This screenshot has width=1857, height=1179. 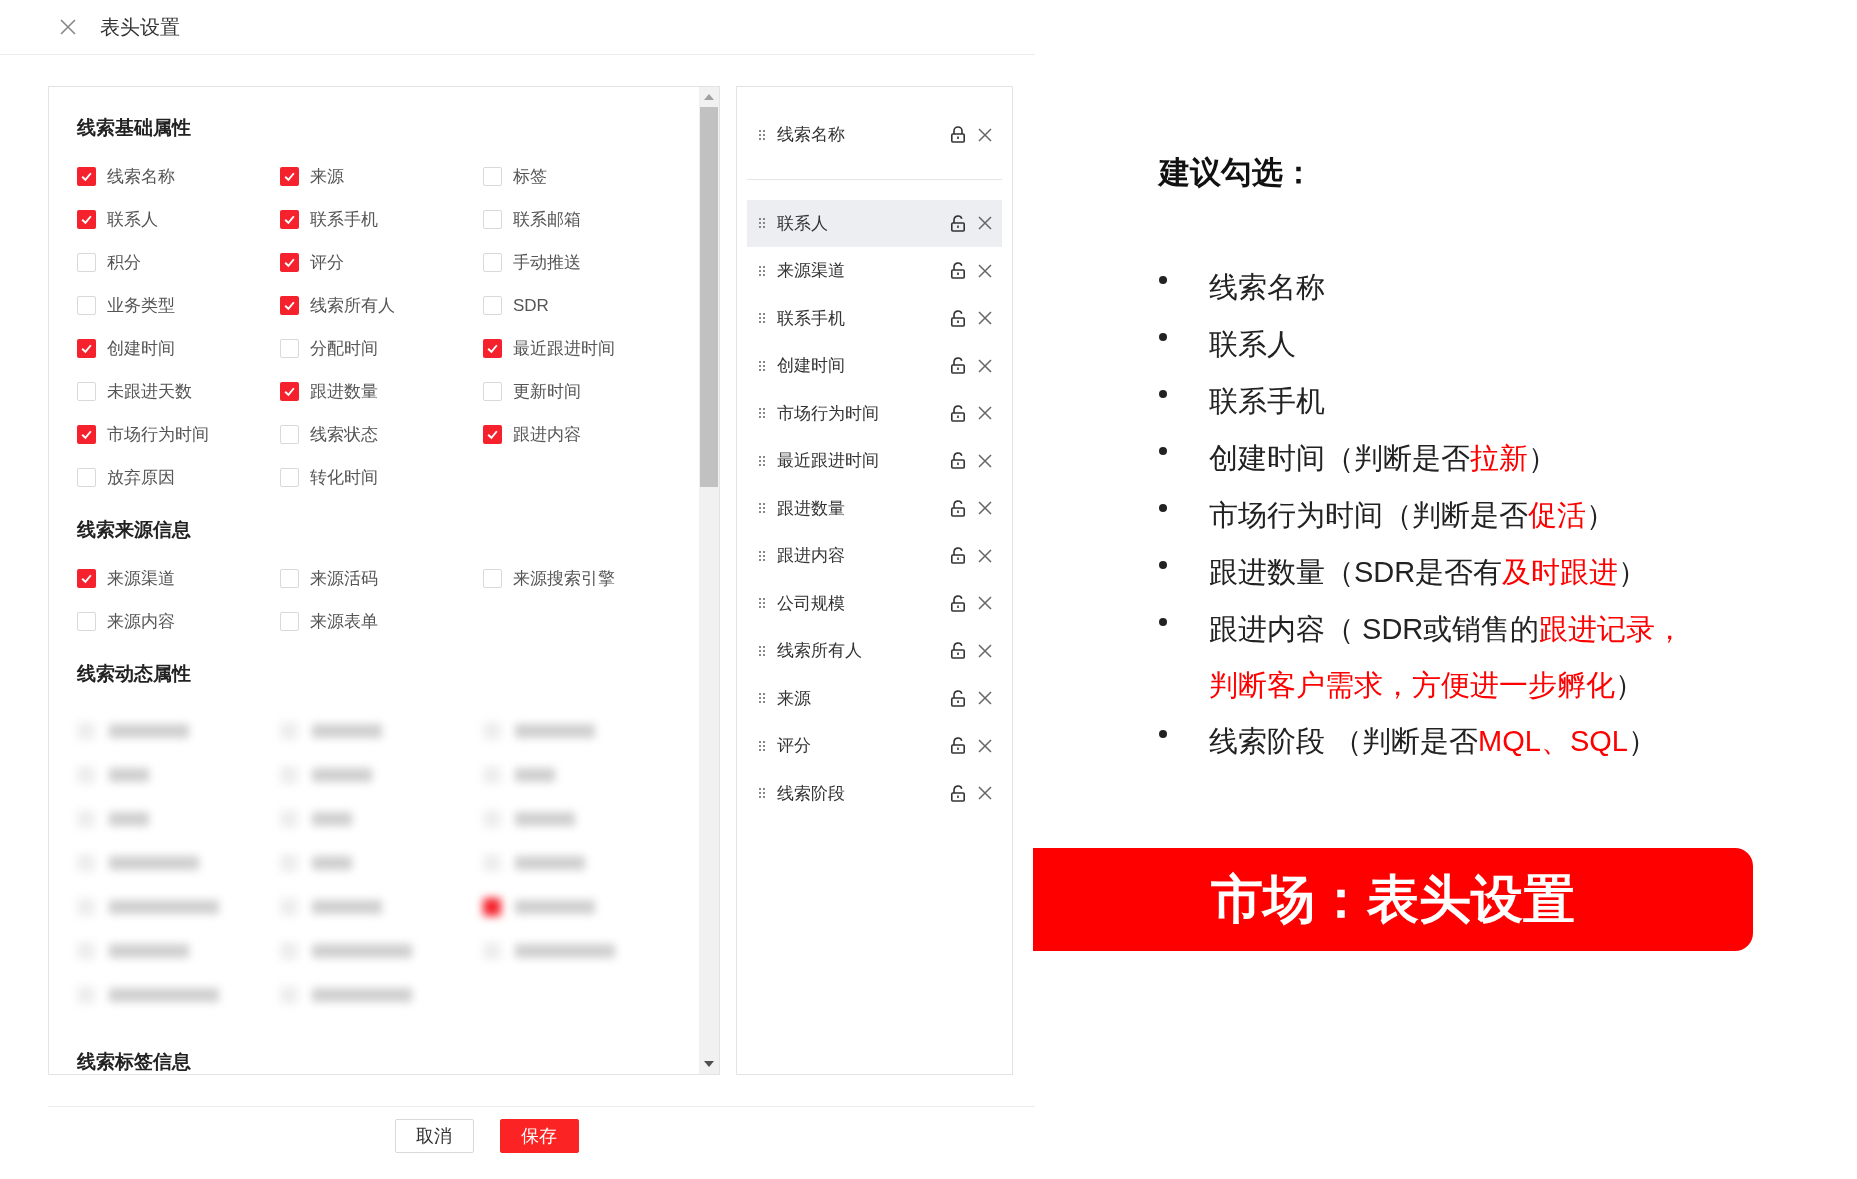 I want to click on lock-icon, so click(x=958, y=135).